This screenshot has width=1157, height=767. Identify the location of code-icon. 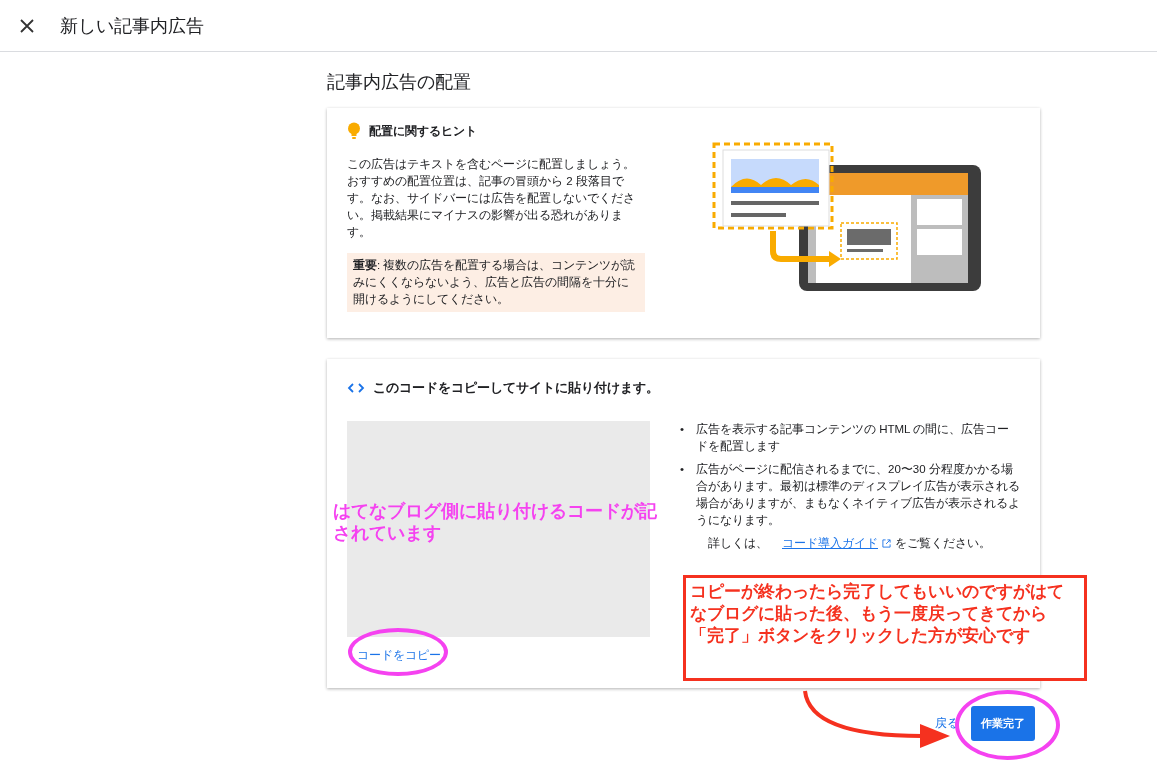
(356, 388).